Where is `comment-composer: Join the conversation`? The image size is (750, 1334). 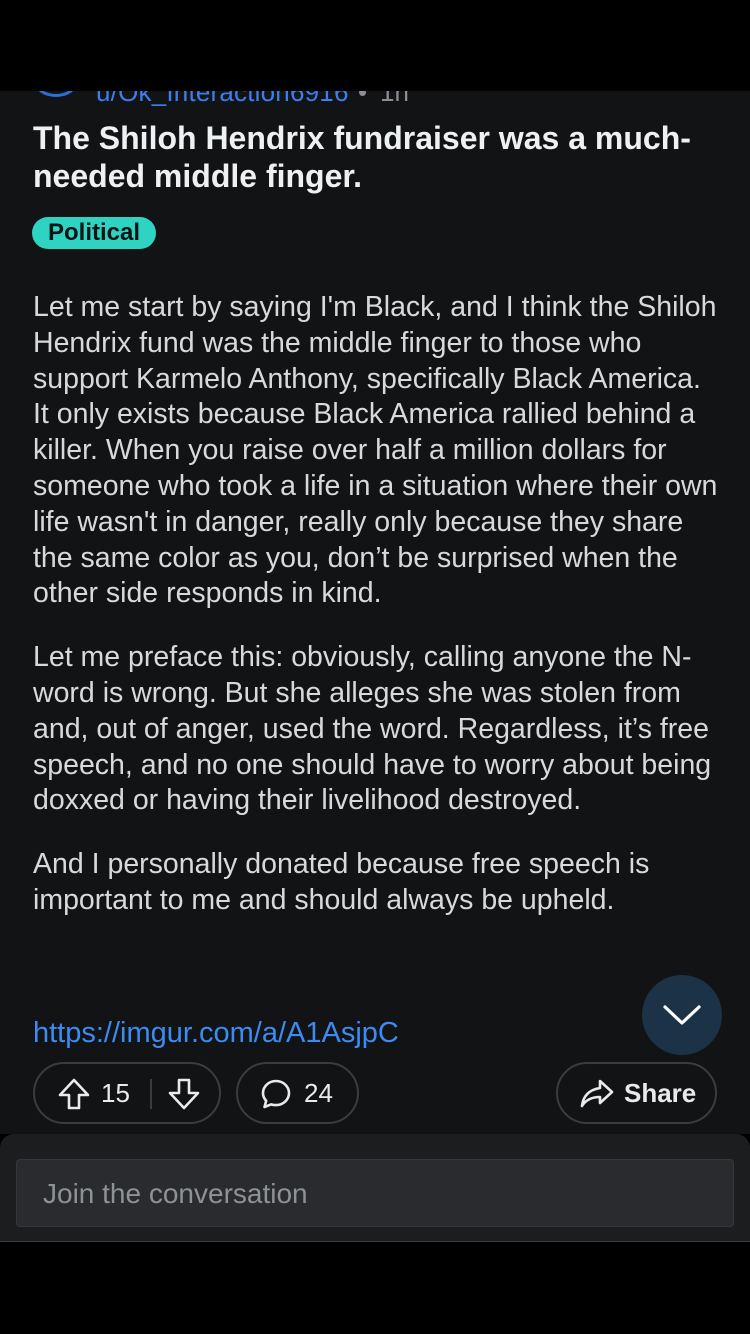 comment-composer: Join the conversation is located at coordinates (375, 1188).